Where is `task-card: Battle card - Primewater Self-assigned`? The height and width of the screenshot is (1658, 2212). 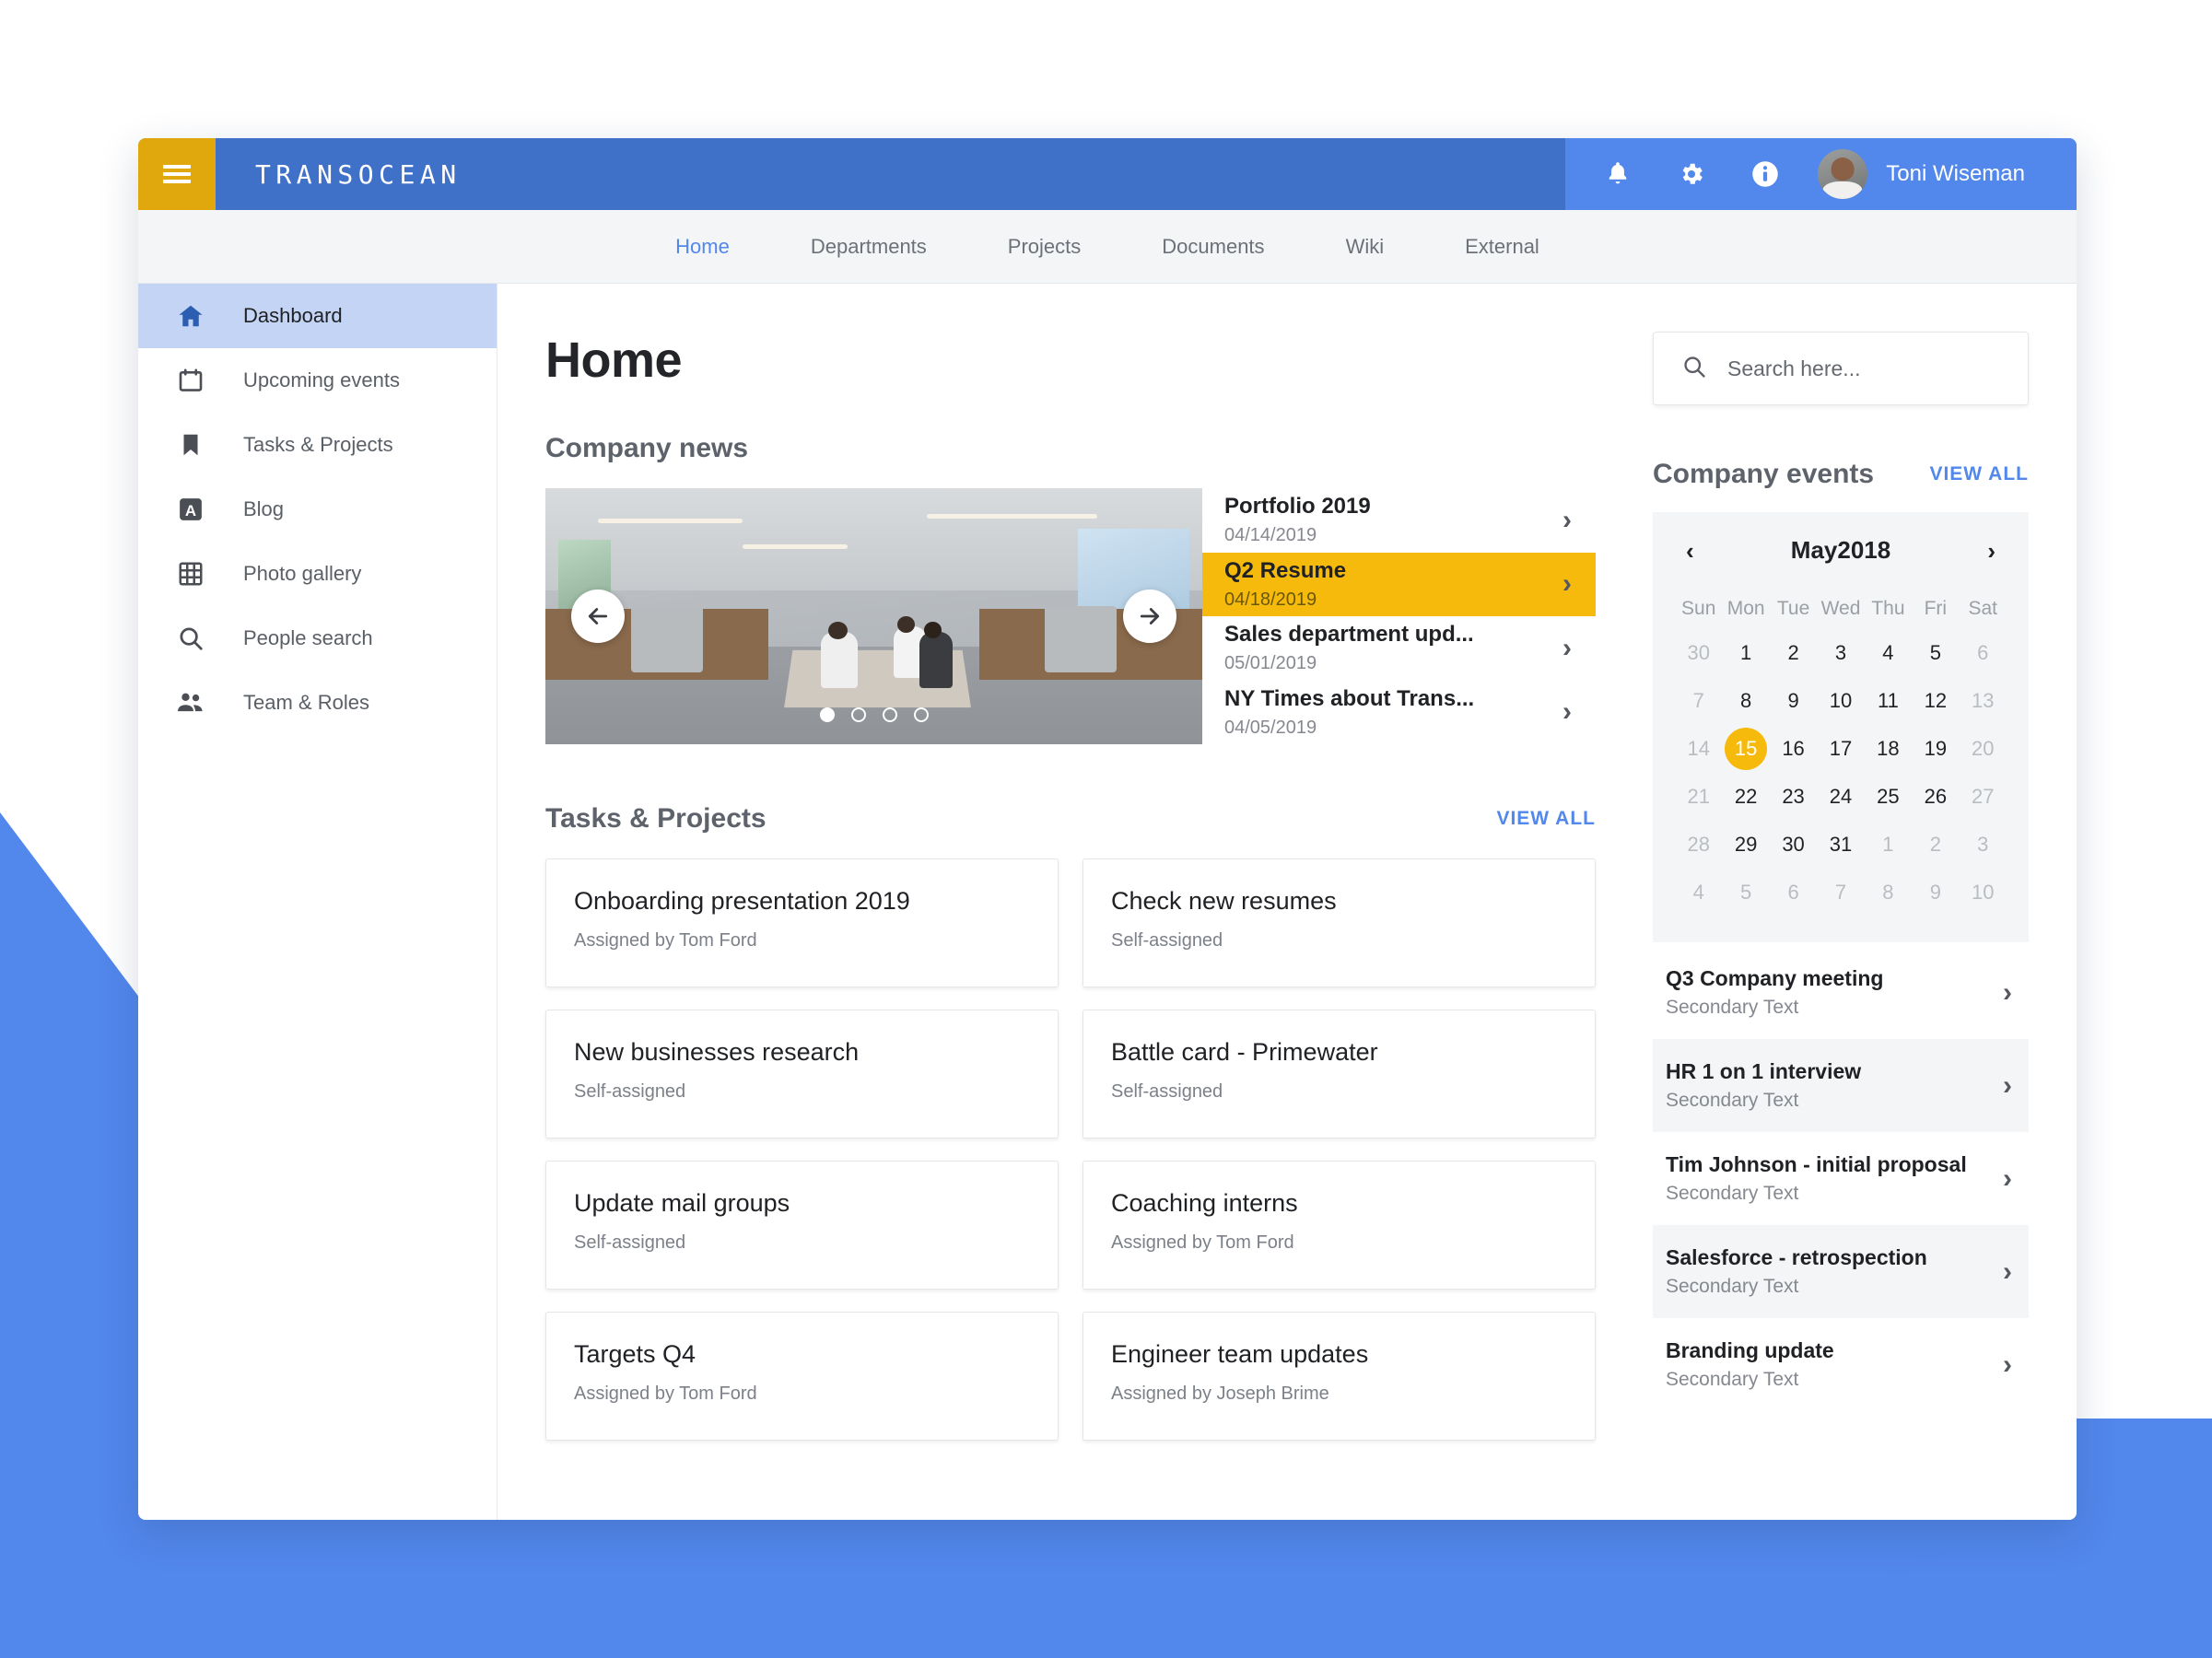
task-card: Battle card - Primewater Self-assigned is located at coordinates (1339, 1074).